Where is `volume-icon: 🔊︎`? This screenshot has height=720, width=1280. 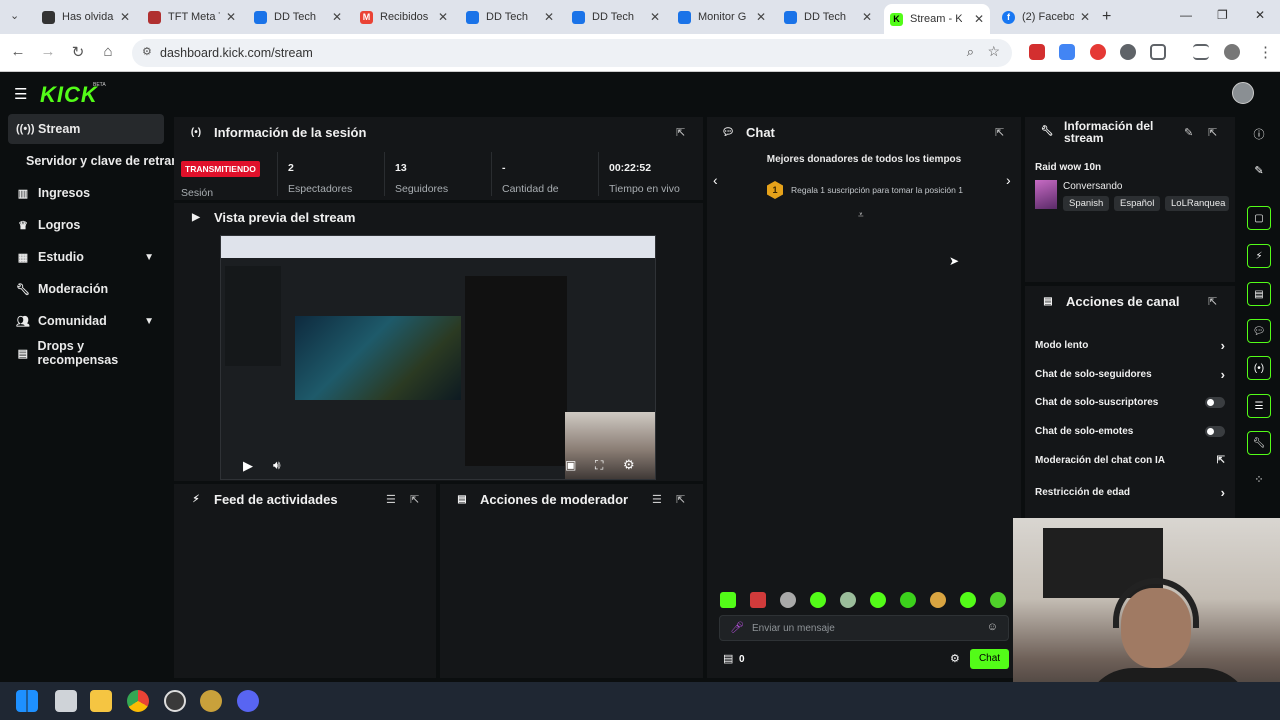
volume-icon: 🔊︎ is located at coordinates (277, 465).